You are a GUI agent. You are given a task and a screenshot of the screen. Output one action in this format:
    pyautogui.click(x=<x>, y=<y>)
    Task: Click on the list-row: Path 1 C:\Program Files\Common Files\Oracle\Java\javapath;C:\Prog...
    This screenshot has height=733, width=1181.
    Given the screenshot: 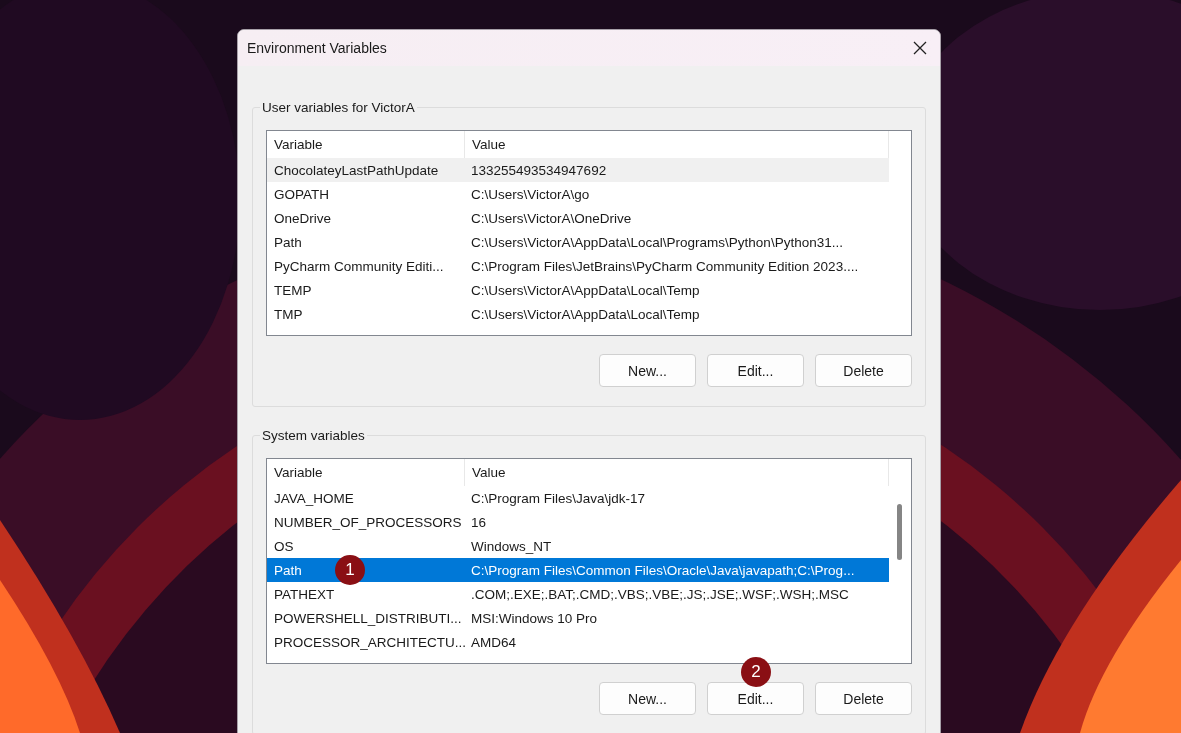 What is the action you would take?
    pyautogui.click(x=578, y=570)
    